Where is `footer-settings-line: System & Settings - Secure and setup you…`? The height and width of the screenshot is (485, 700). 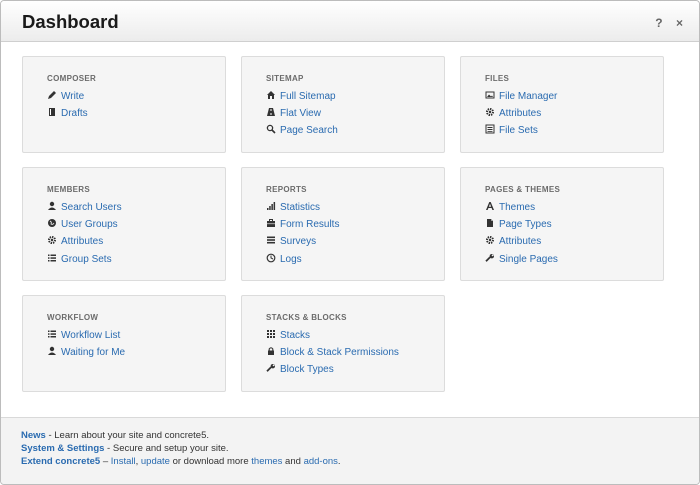 footer-settings-line: System & Settings - Secure and setup you… is located at coordinates (125, 448).